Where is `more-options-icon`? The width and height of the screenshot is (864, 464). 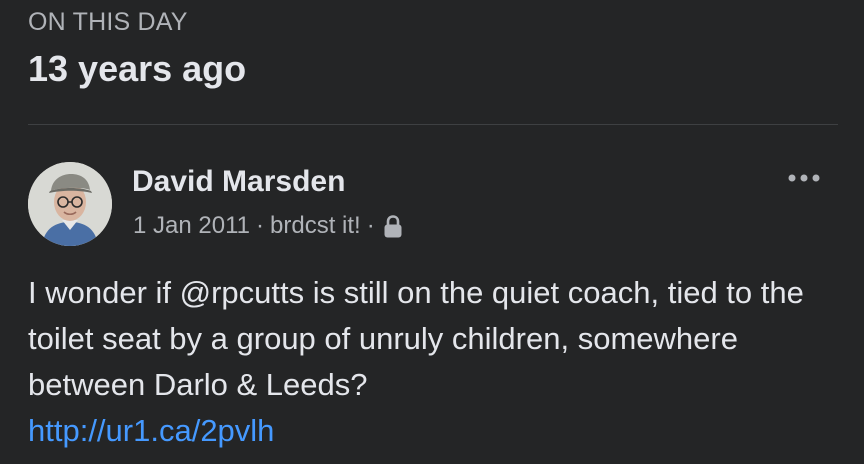 more-options-icon is located at coordinates (804, 178).